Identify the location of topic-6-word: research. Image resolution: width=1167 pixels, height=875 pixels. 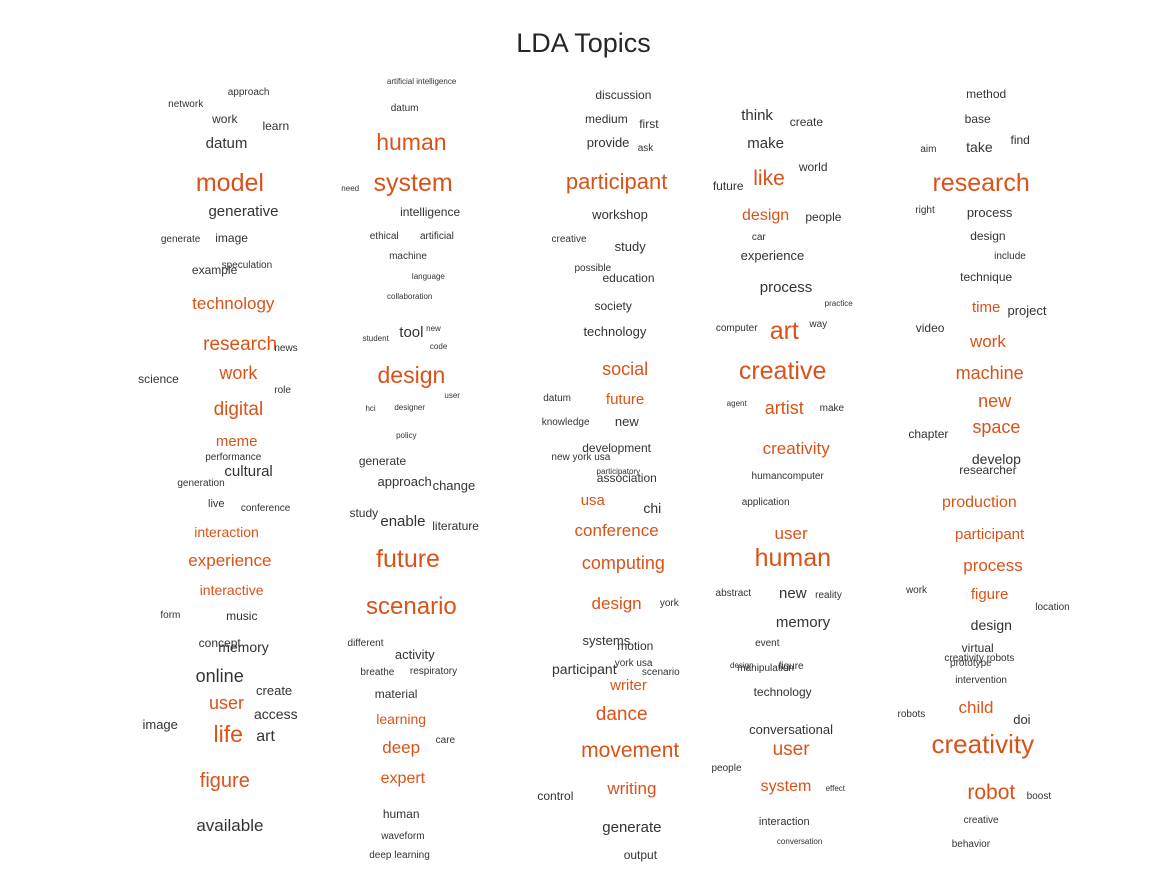
(240, 344).